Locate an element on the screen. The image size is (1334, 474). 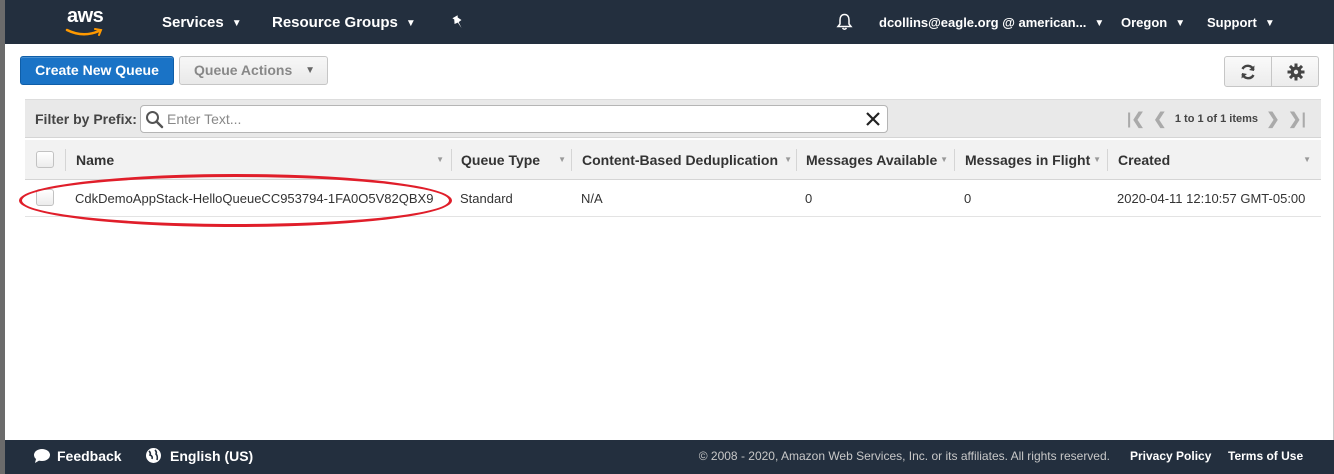
queue-actions-button: Queue Actions ▼ is located at coordinates (253, 70).